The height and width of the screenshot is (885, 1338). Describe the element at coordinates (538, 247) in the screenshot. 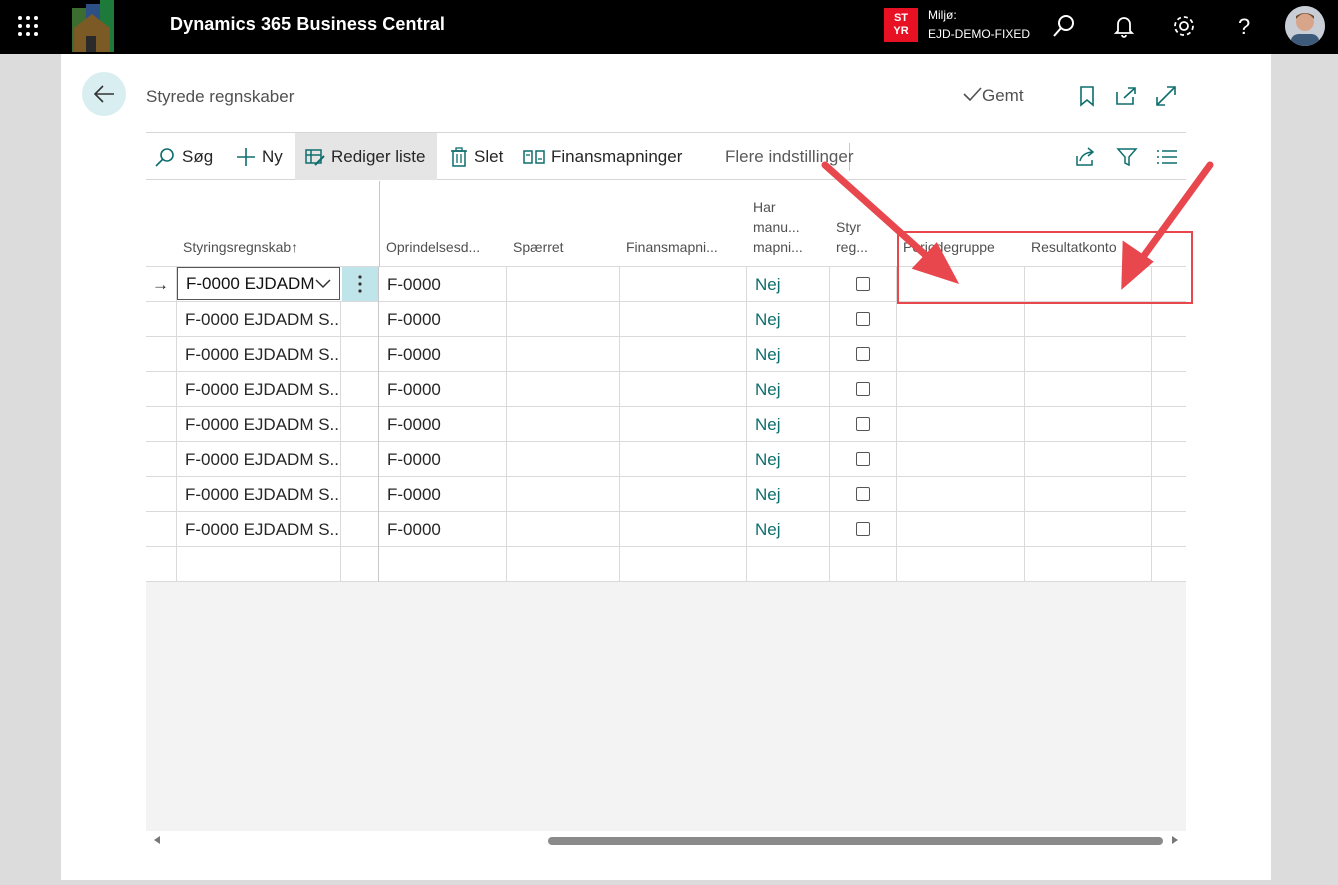

I see `column-header-spaerret: Spærret` at that location.